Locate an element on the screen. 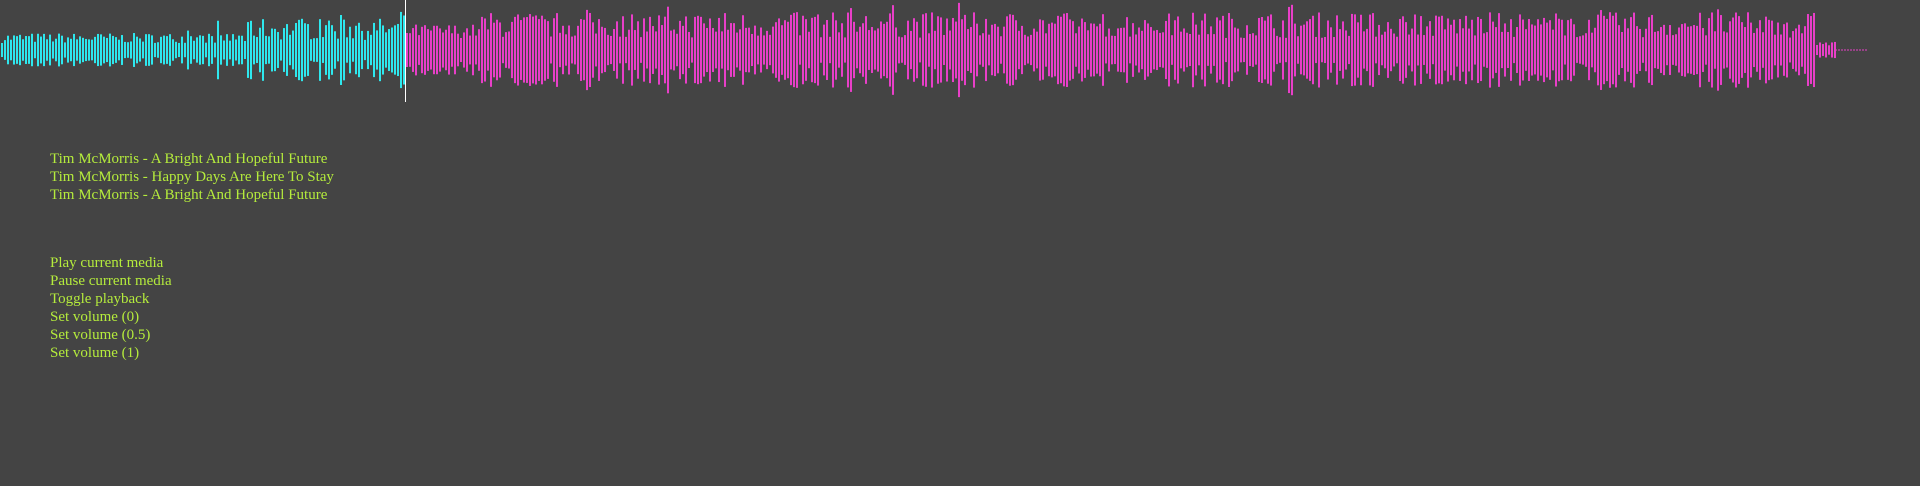 The image size is (1920, 486). toggle-playback-link: Toggle playback is located at coordinates (111, 299).